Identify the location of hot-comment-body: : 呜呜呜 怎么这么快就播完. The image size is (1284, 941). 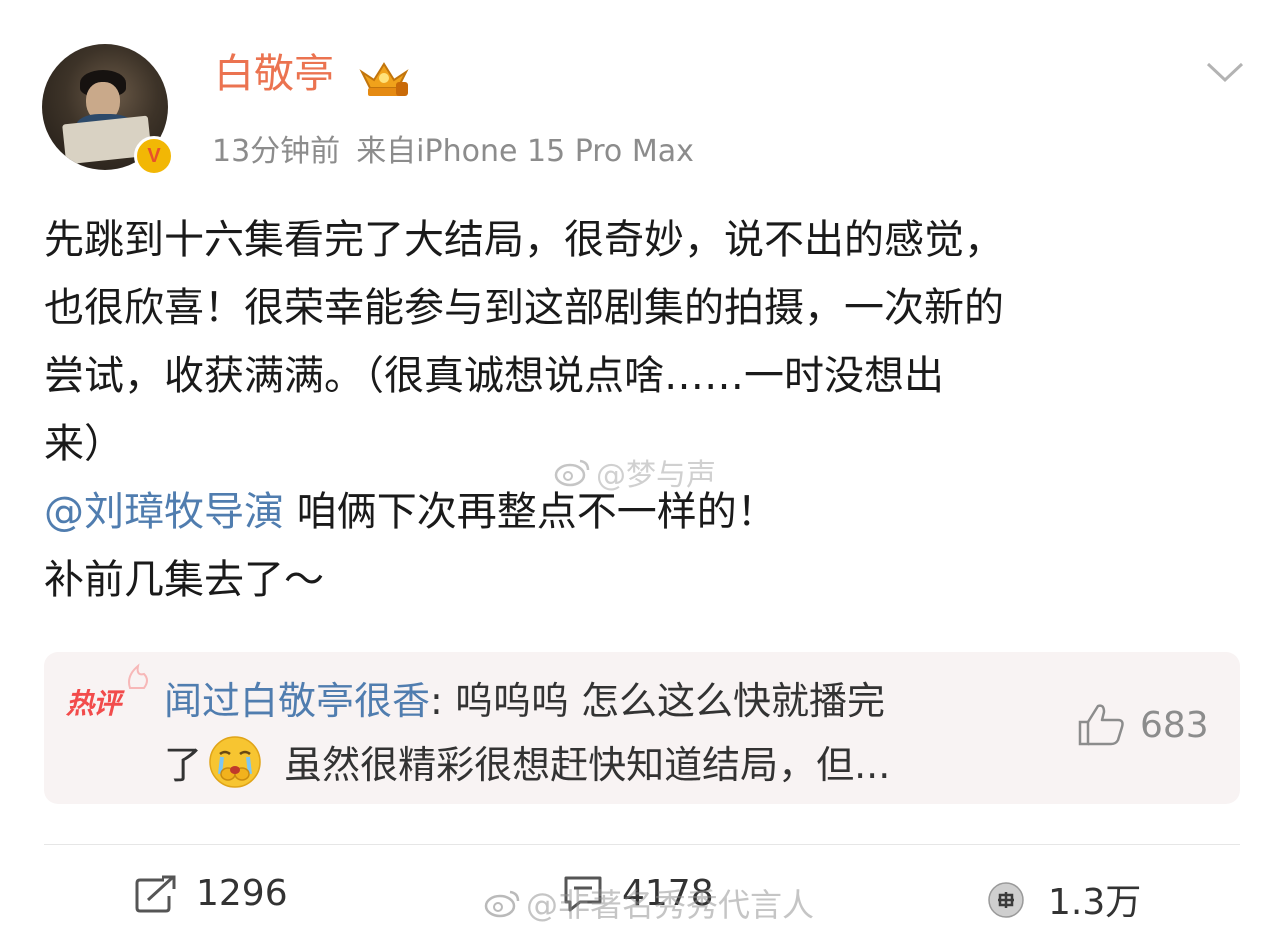
(657, 701).